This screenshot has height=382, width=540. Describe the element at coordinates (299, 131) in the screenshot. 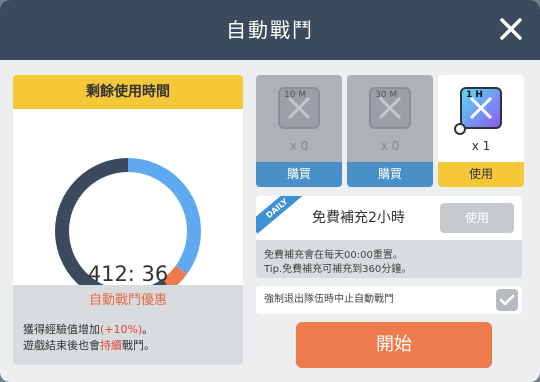

I see `item-card-10m: 10 M x 0 購買` at that location.